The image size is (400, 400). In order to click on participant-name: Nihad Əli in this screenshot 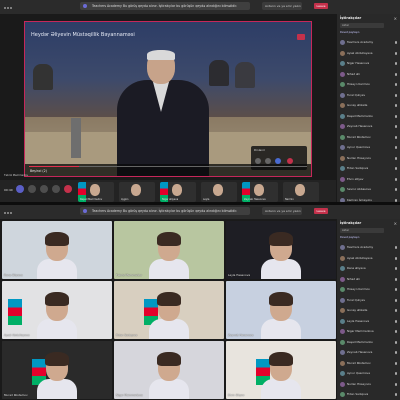, I will do `click(353, 73)`.